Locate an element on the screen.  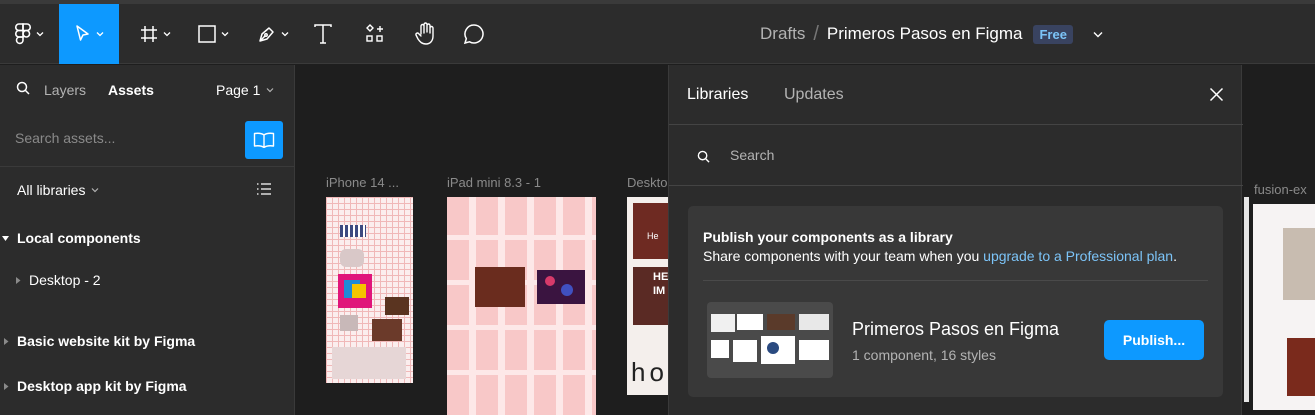
divider is located at coordinates (955, 280).